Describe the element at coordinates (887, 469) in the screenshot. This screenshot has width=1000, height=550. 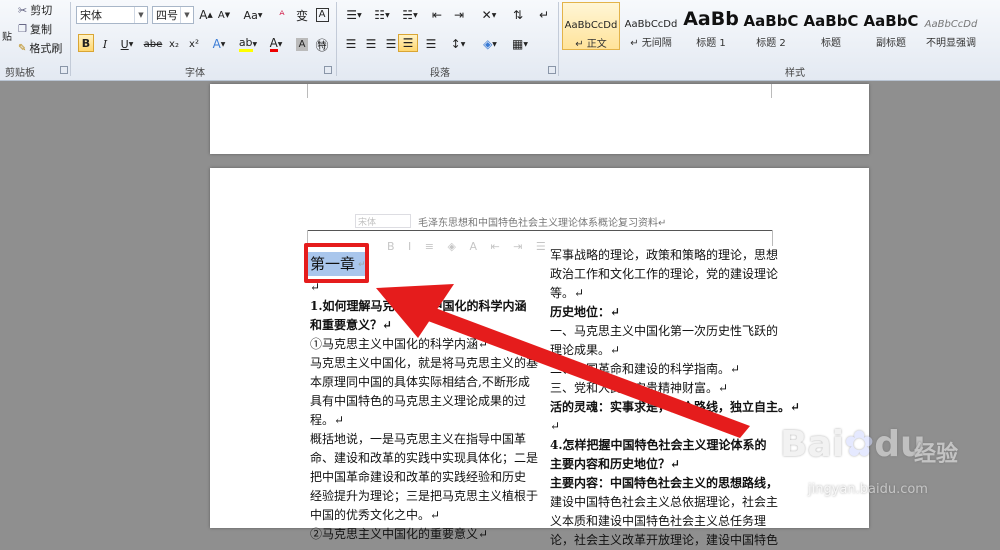
I see `baidu-watermark: Bai✿du 经验 jingyan.baidu.com` at that location.